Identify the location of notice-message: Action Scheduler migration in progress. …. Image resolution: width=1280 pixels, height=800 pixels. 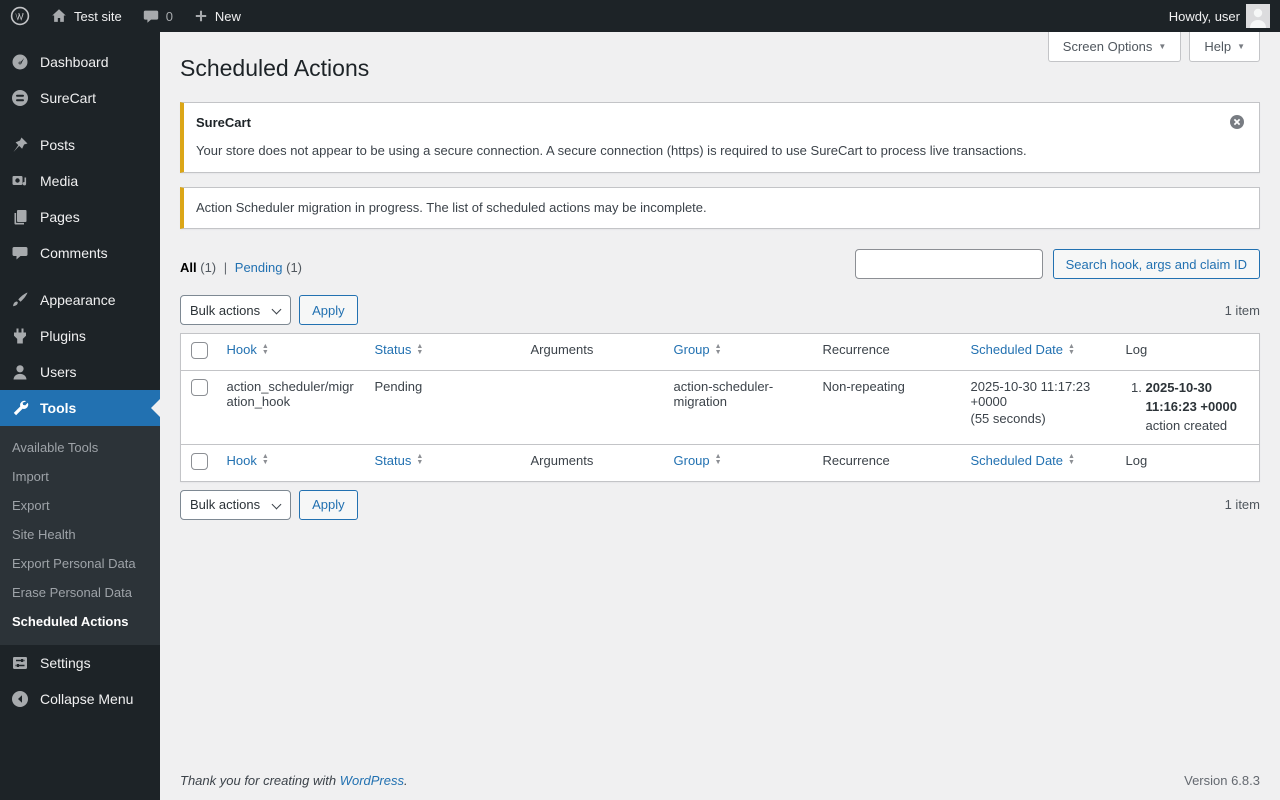
(451, 207).